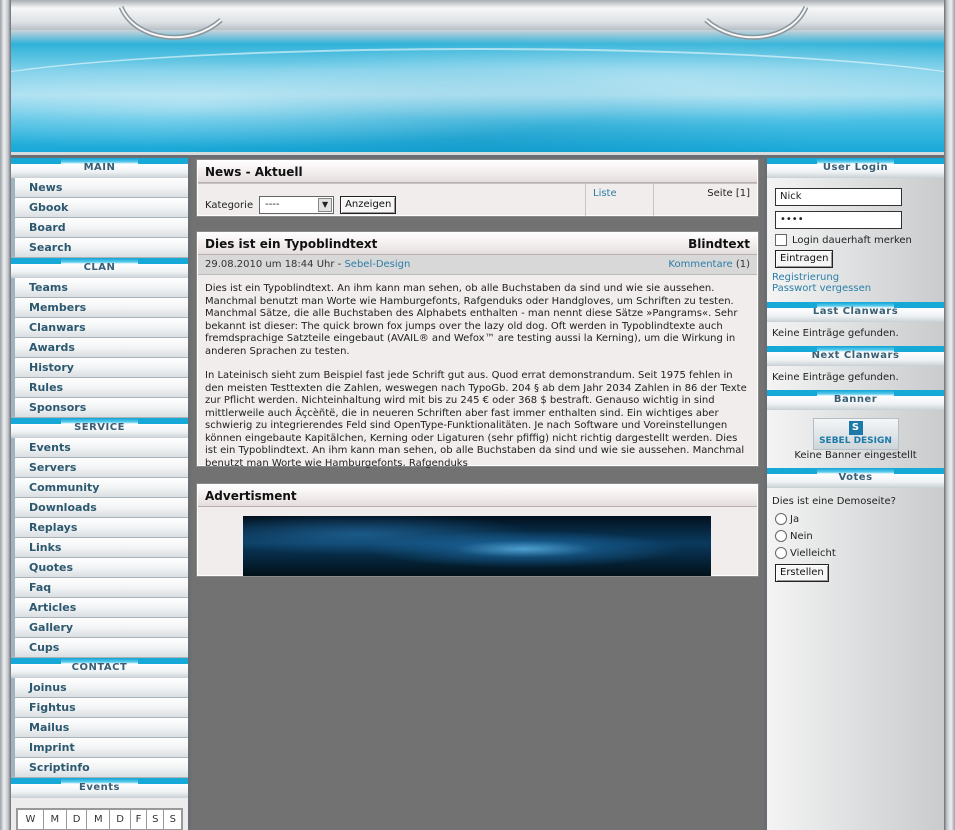  Describe the element at coordinates (99, 248) in the screenshot. I see `nav-item-search: Search` at that location.